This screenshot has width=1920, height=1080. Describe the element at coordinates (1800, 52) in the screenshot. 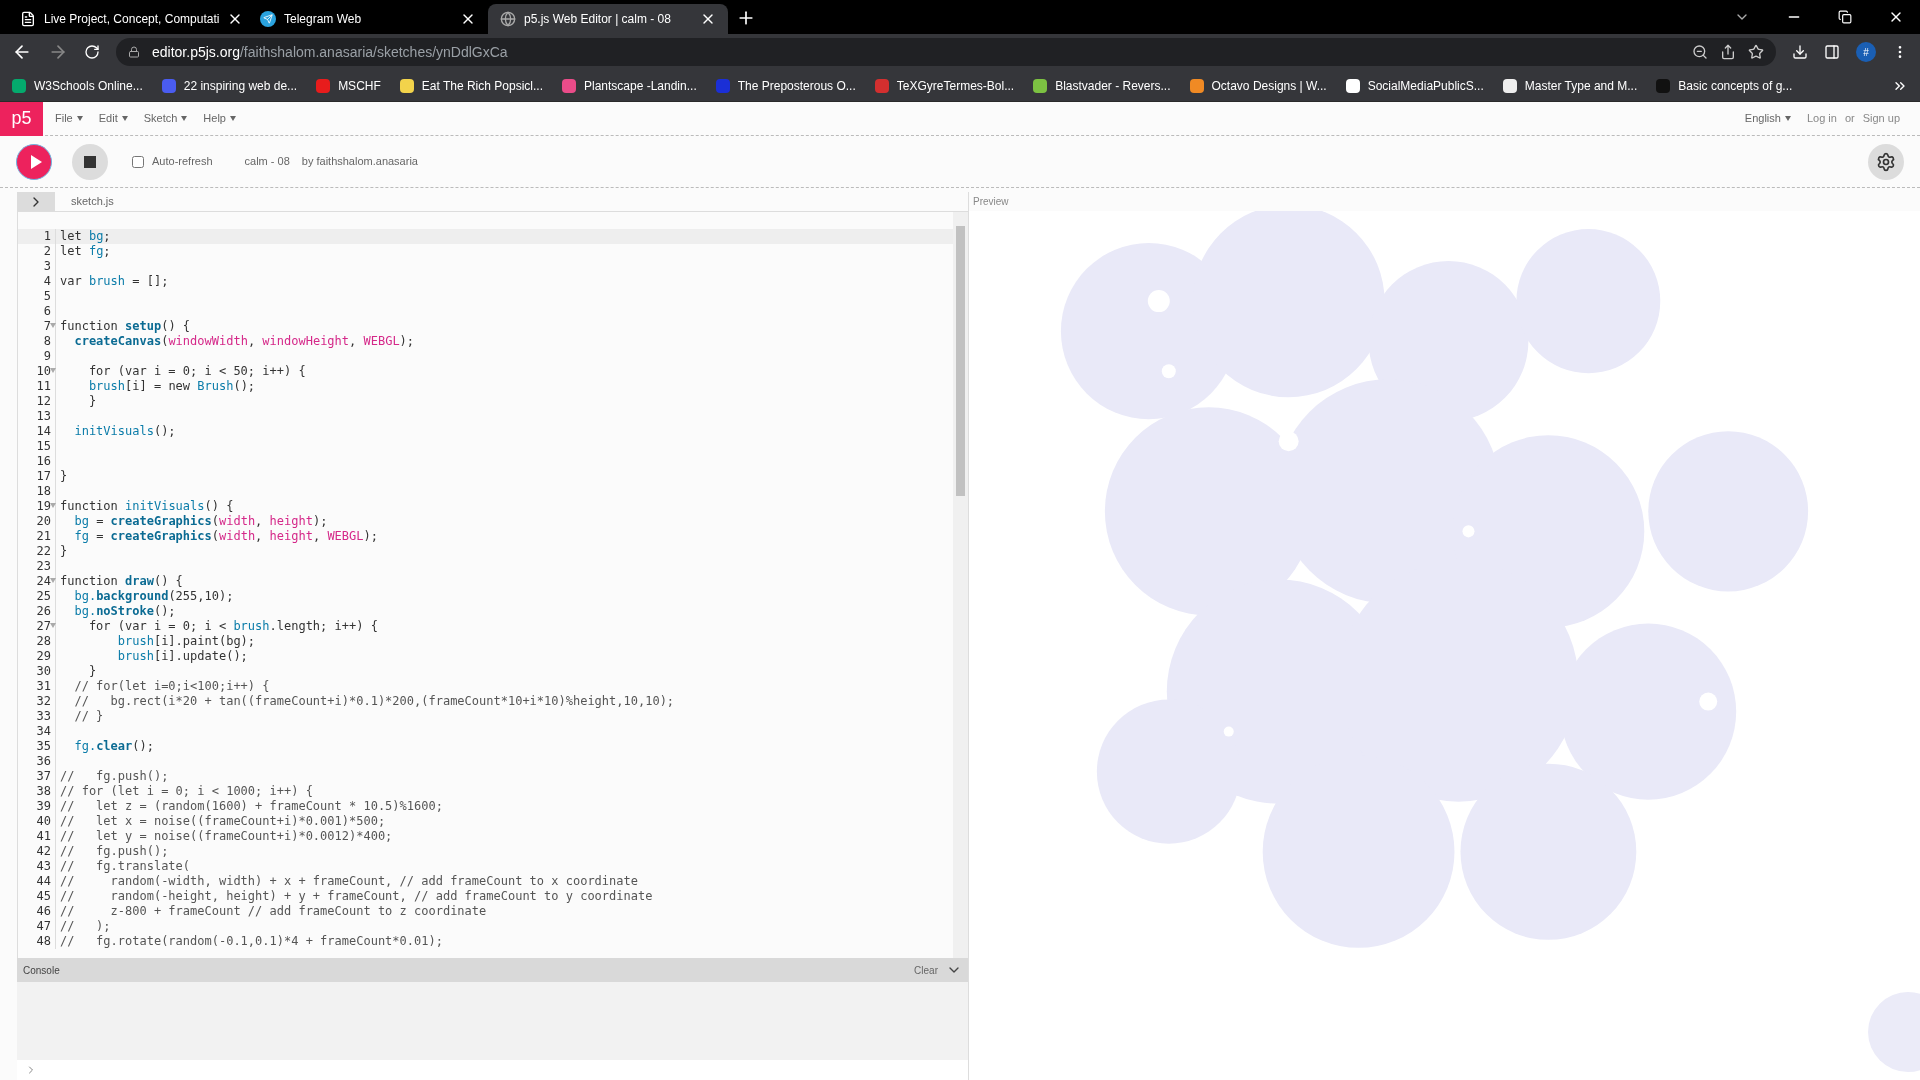

I see `download-icon` at that location.